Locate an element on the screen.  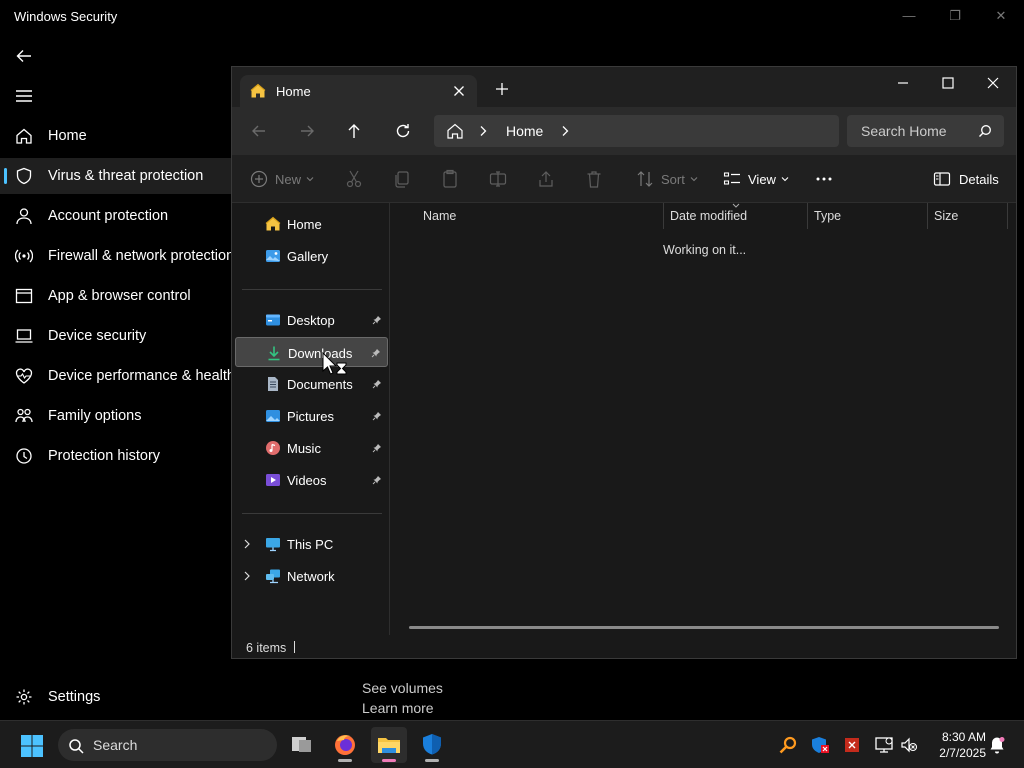
horizontal-scrollbar is located at coordinates (704, 627).